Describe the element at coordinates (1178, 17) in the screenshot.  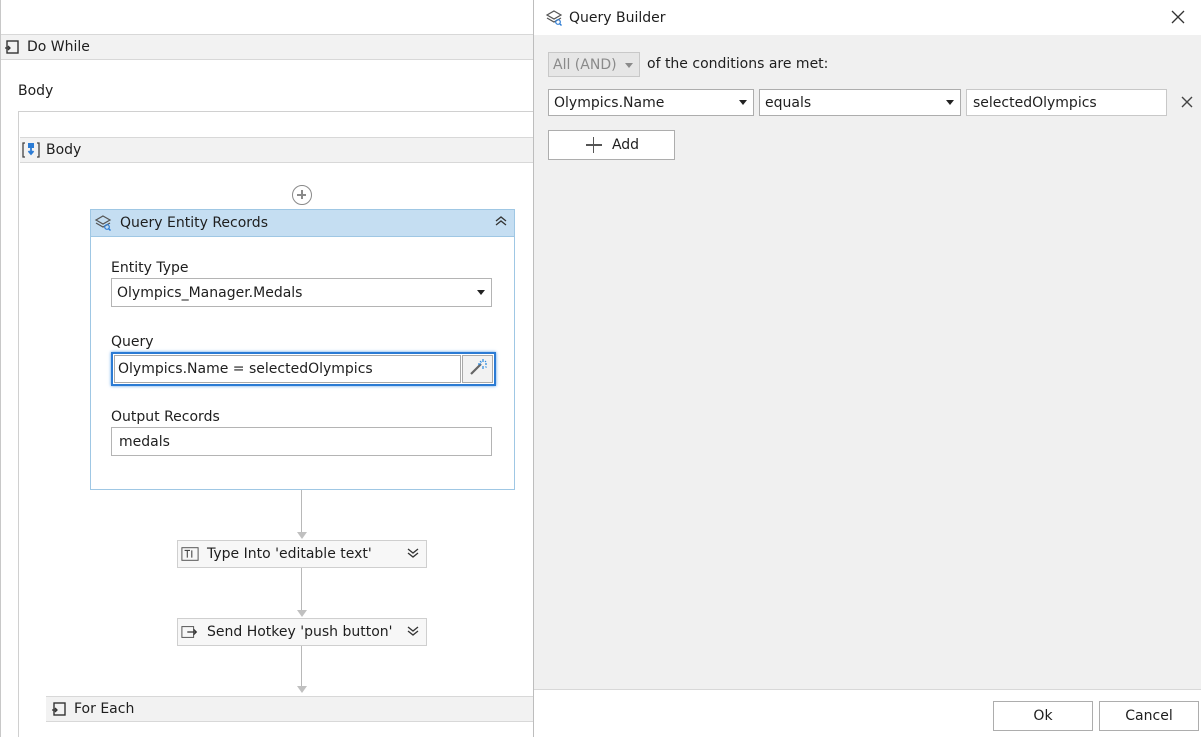
I see `close-icon` at that location.